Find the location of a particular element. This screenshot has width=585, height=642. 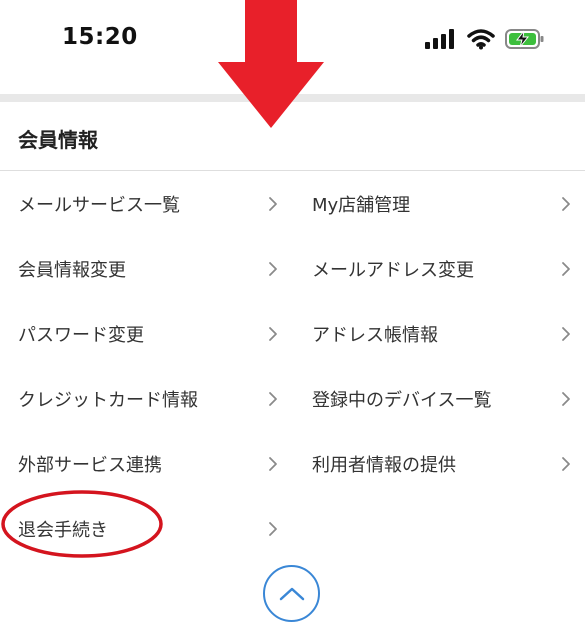

menu-item-registered-devices: 登録中のデバイス一覧 is located at coordinates (438, 398).